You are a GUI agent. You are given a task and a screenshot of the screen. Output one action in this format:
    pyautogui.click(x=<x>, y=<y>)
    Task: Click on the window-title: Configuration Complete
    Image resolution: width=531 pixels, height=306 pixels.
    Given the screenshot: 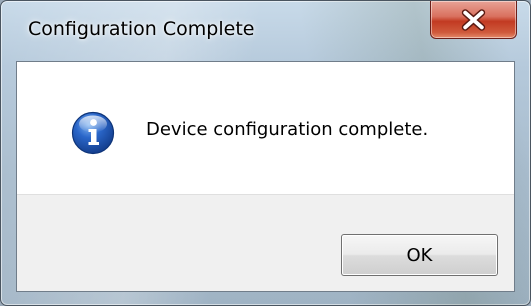 What is the action you would take?
    pyautogui.click(x=141, y=29)
    